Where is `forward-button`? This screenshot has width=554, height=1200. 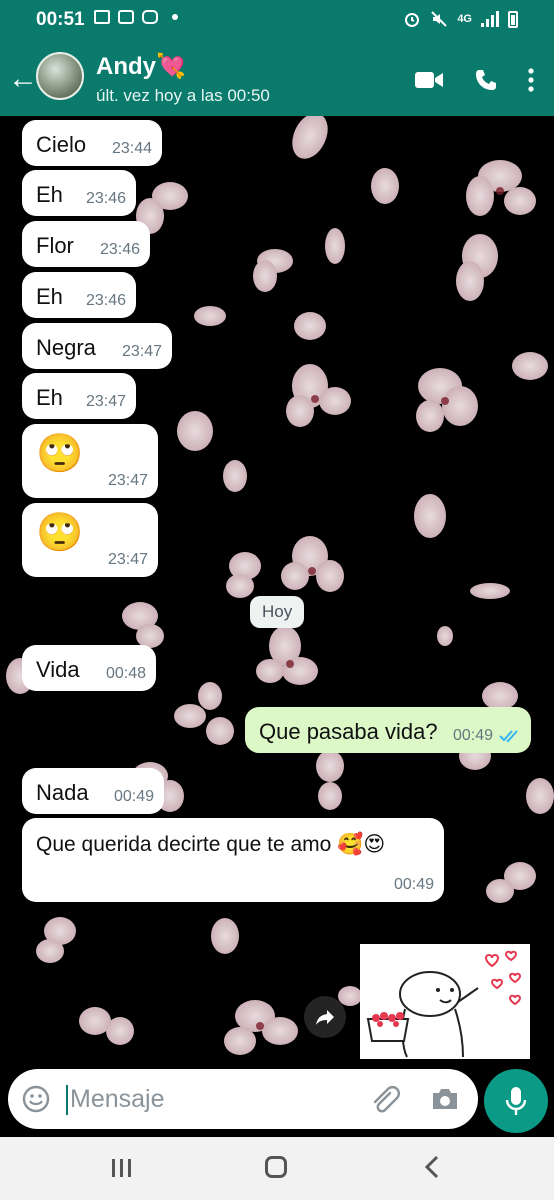 forward-button is located at coordinates (325, 1017).